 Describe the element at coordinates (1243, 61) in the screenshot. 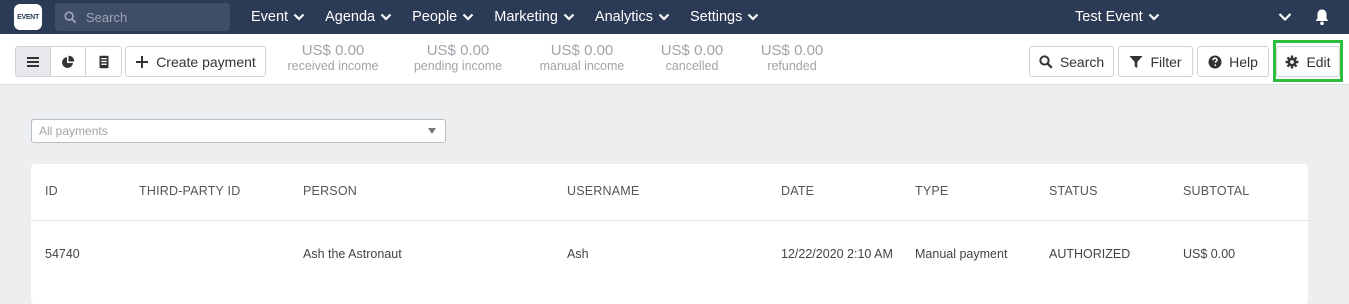

I see `help-button-label: Help` at that location.